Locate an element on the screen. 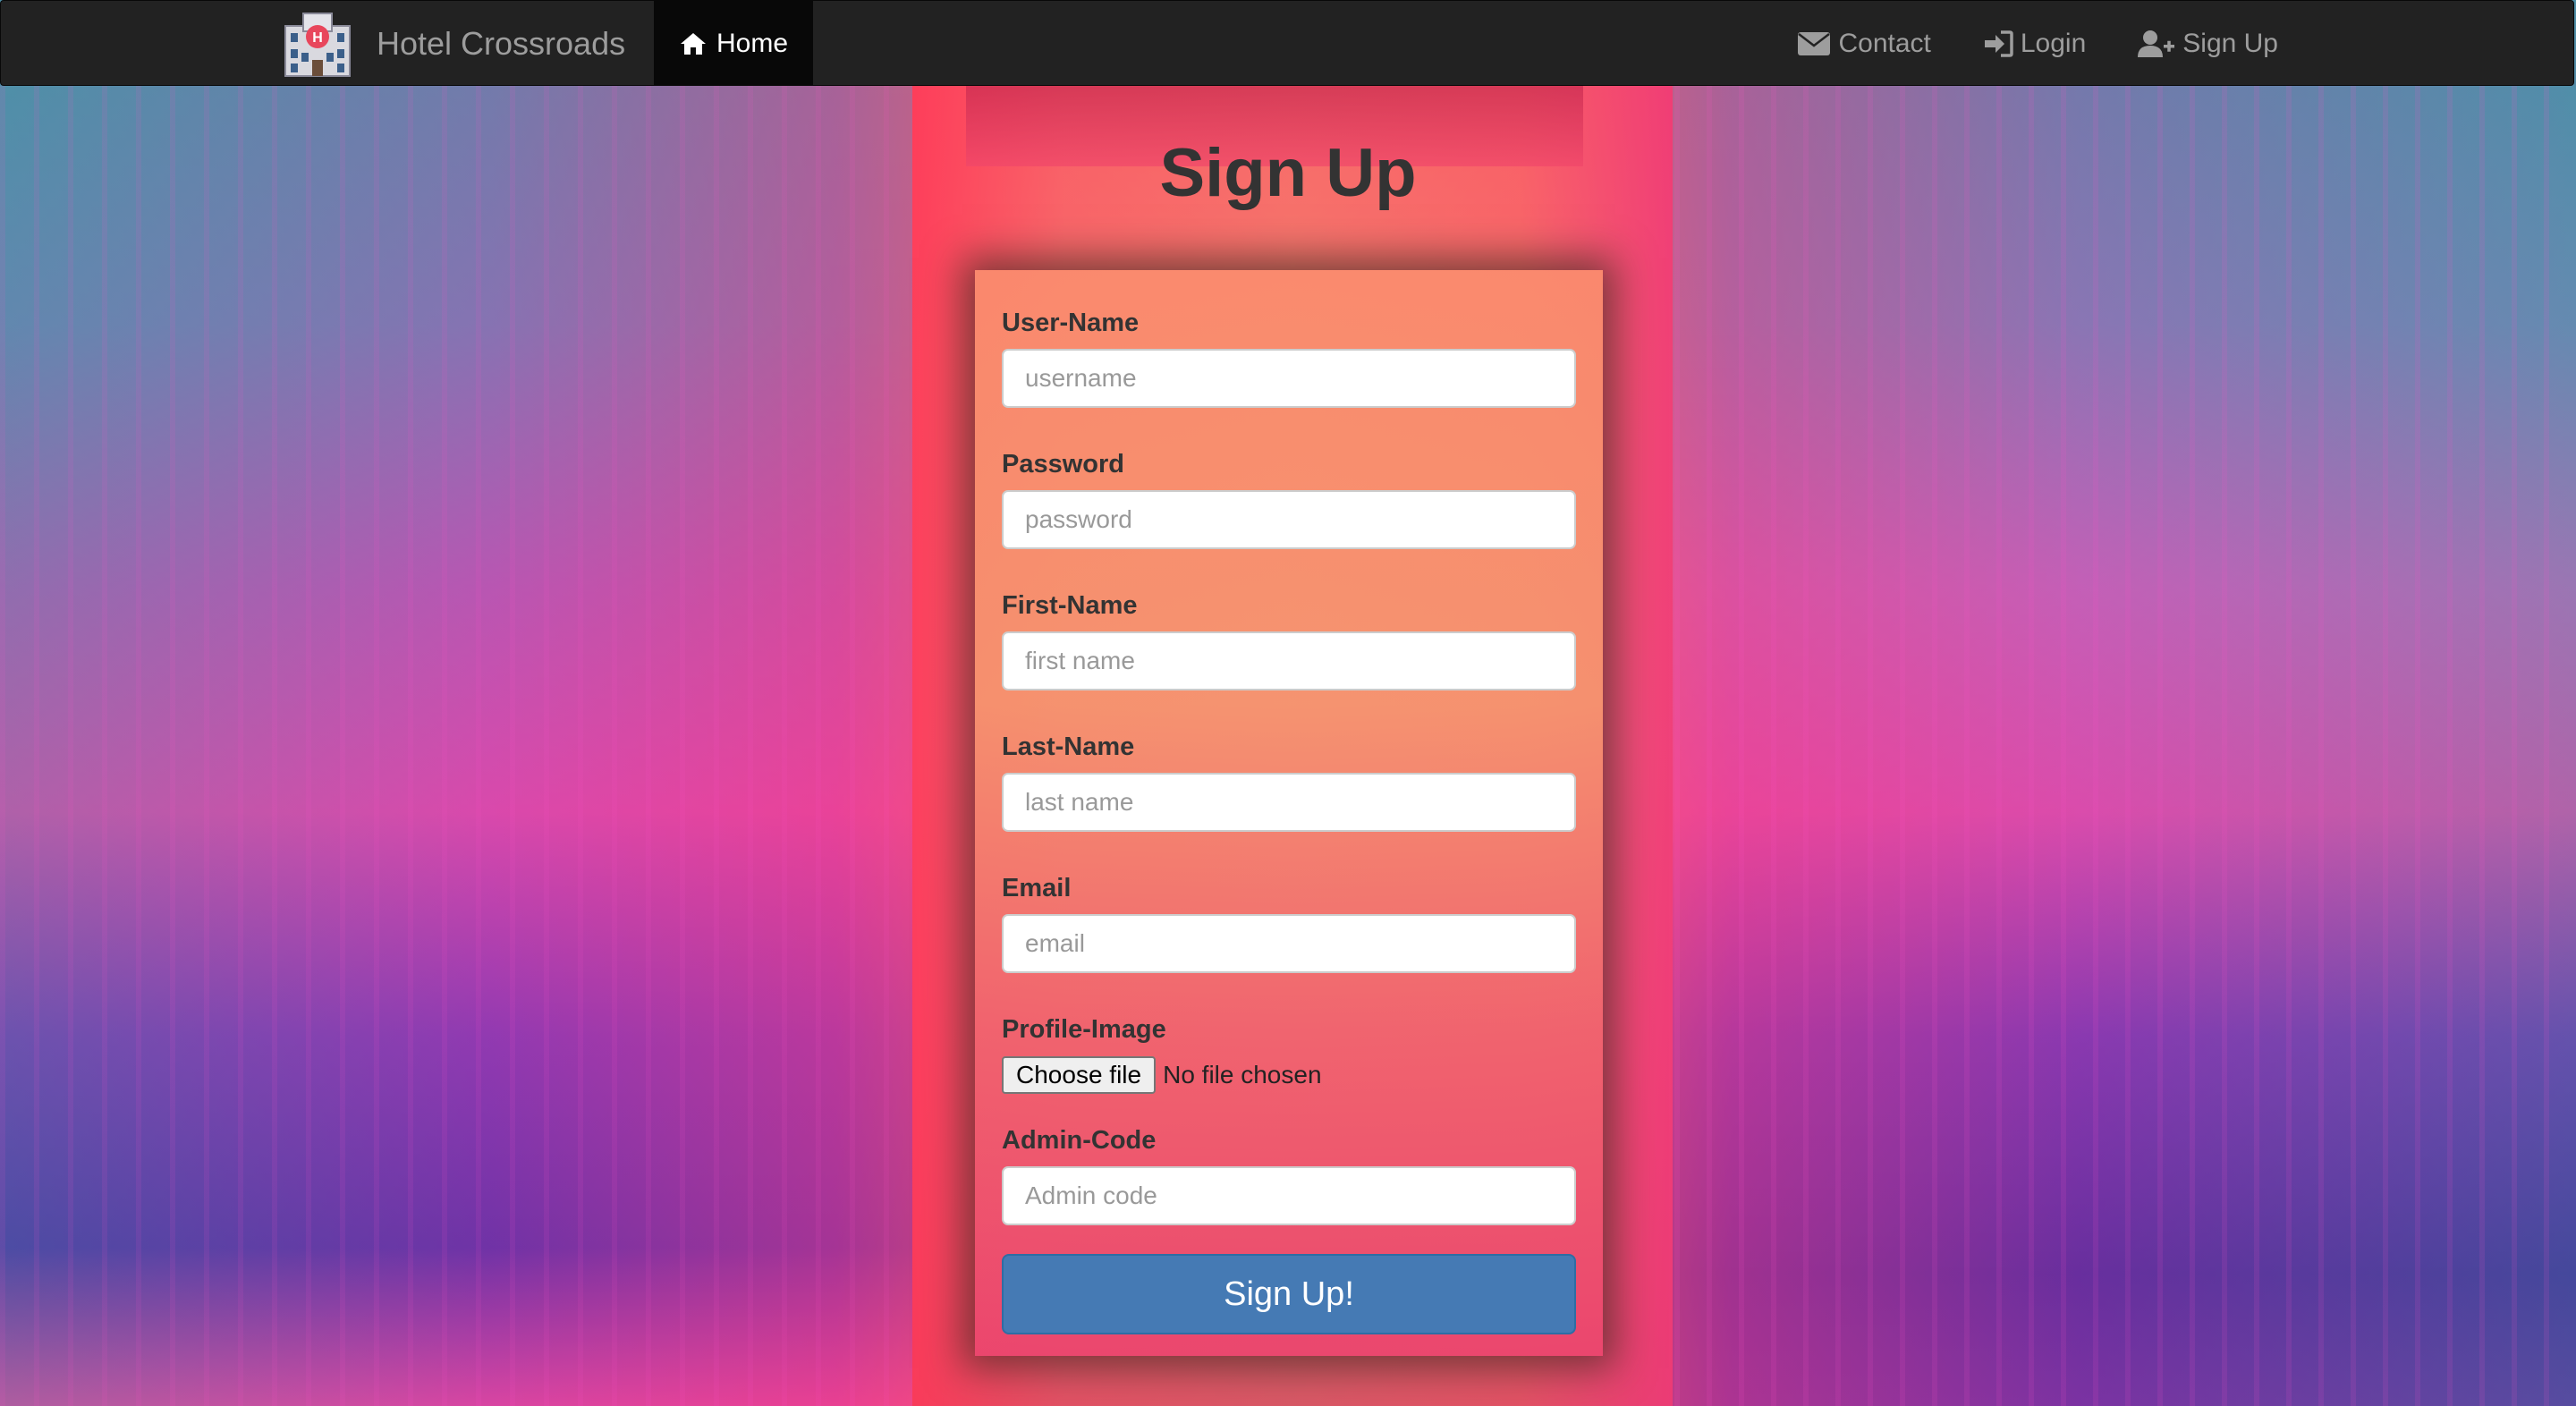 This screenshot has height=1406, width=2576. nav-home: Home is located at coordinates (733, 44).